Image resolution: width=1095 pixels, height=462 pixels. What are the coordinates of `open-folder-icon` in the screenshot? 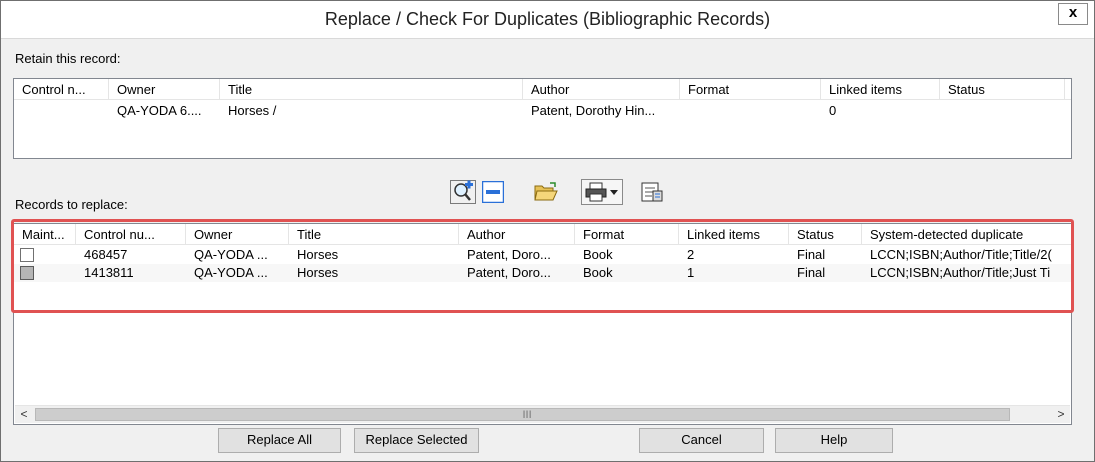 It's located at (546, 191).